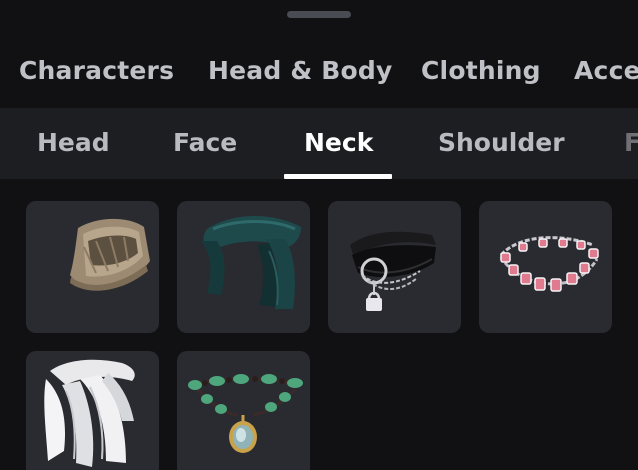  What do you see at coordinates (481, 70) in the screenshot?
I see `tab-clothing: Clothing` at bounding box center [481, 70].